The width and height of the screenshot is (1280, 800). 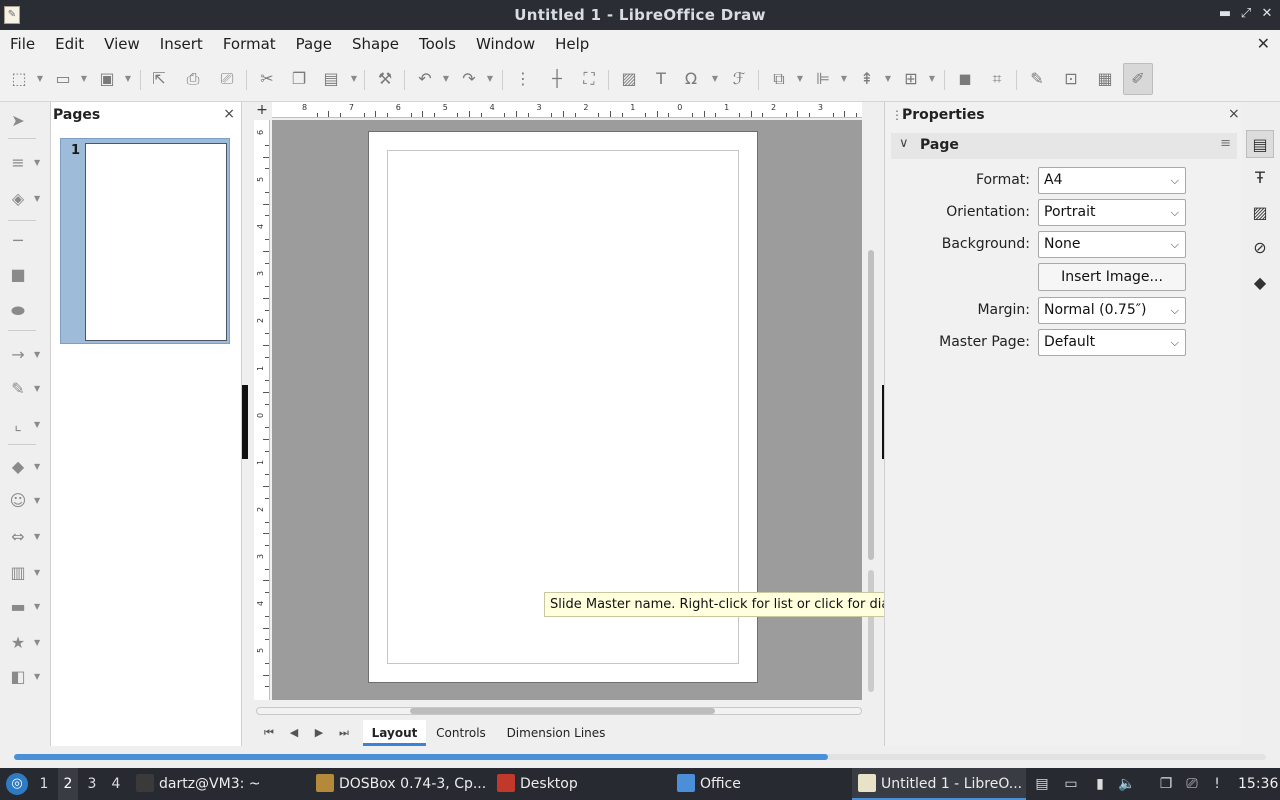 I want to click on workspace-2: 2, so click(x=68, y=784).